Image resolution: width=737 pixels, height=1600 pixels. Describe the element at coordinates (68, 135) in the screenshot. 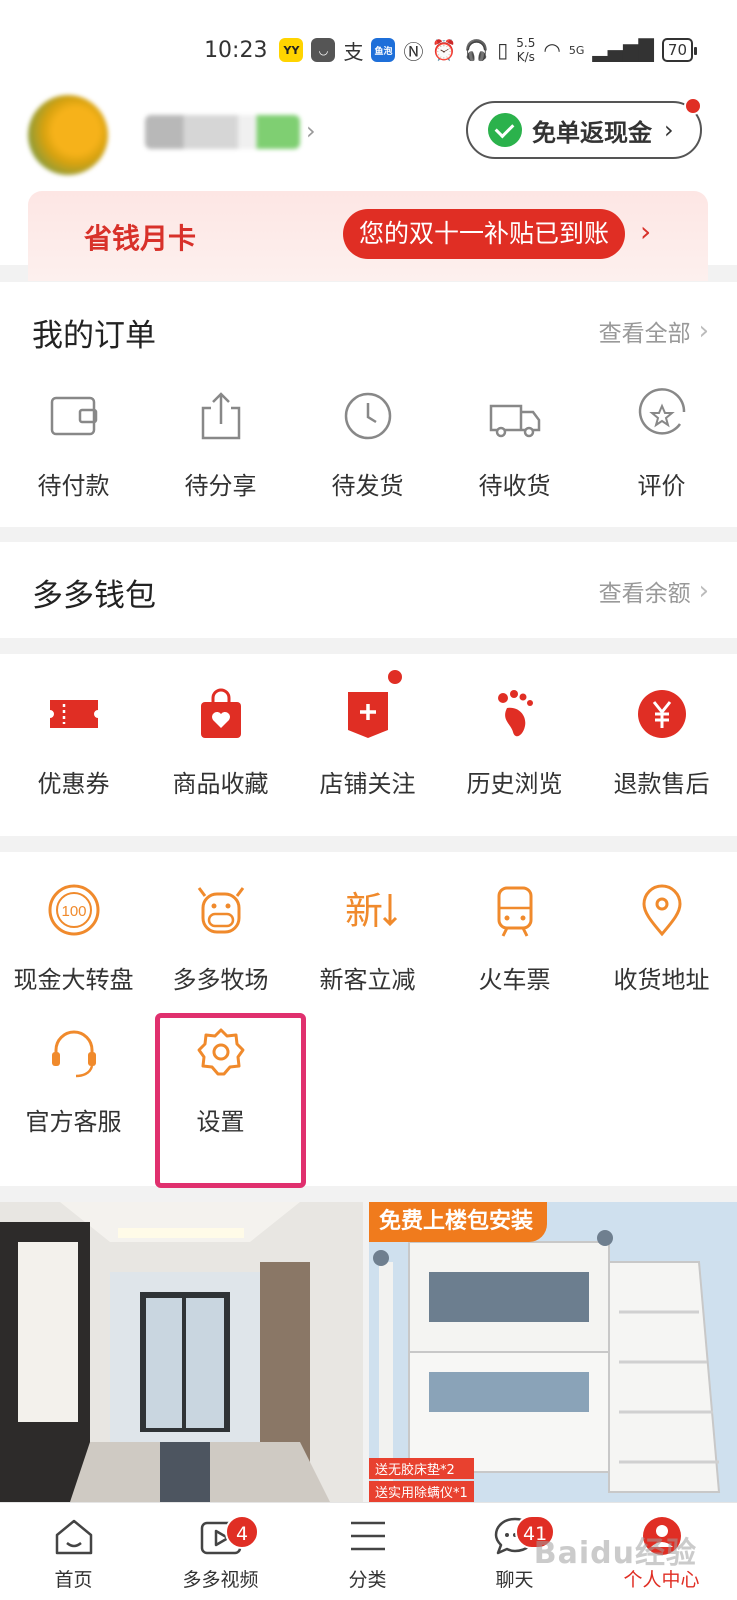

I see `avatar` at that location.